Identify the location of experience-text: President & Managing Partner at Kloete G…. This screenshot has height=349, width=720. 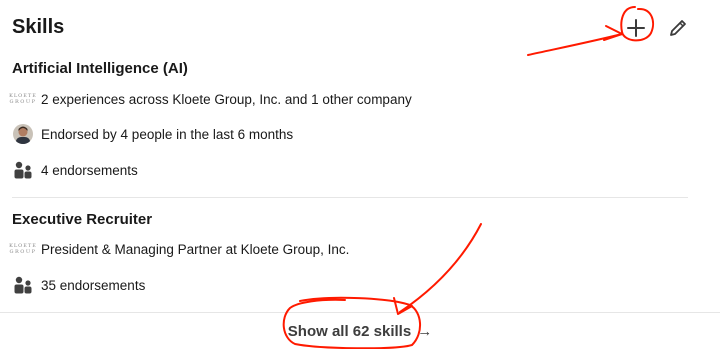
(195, 249).